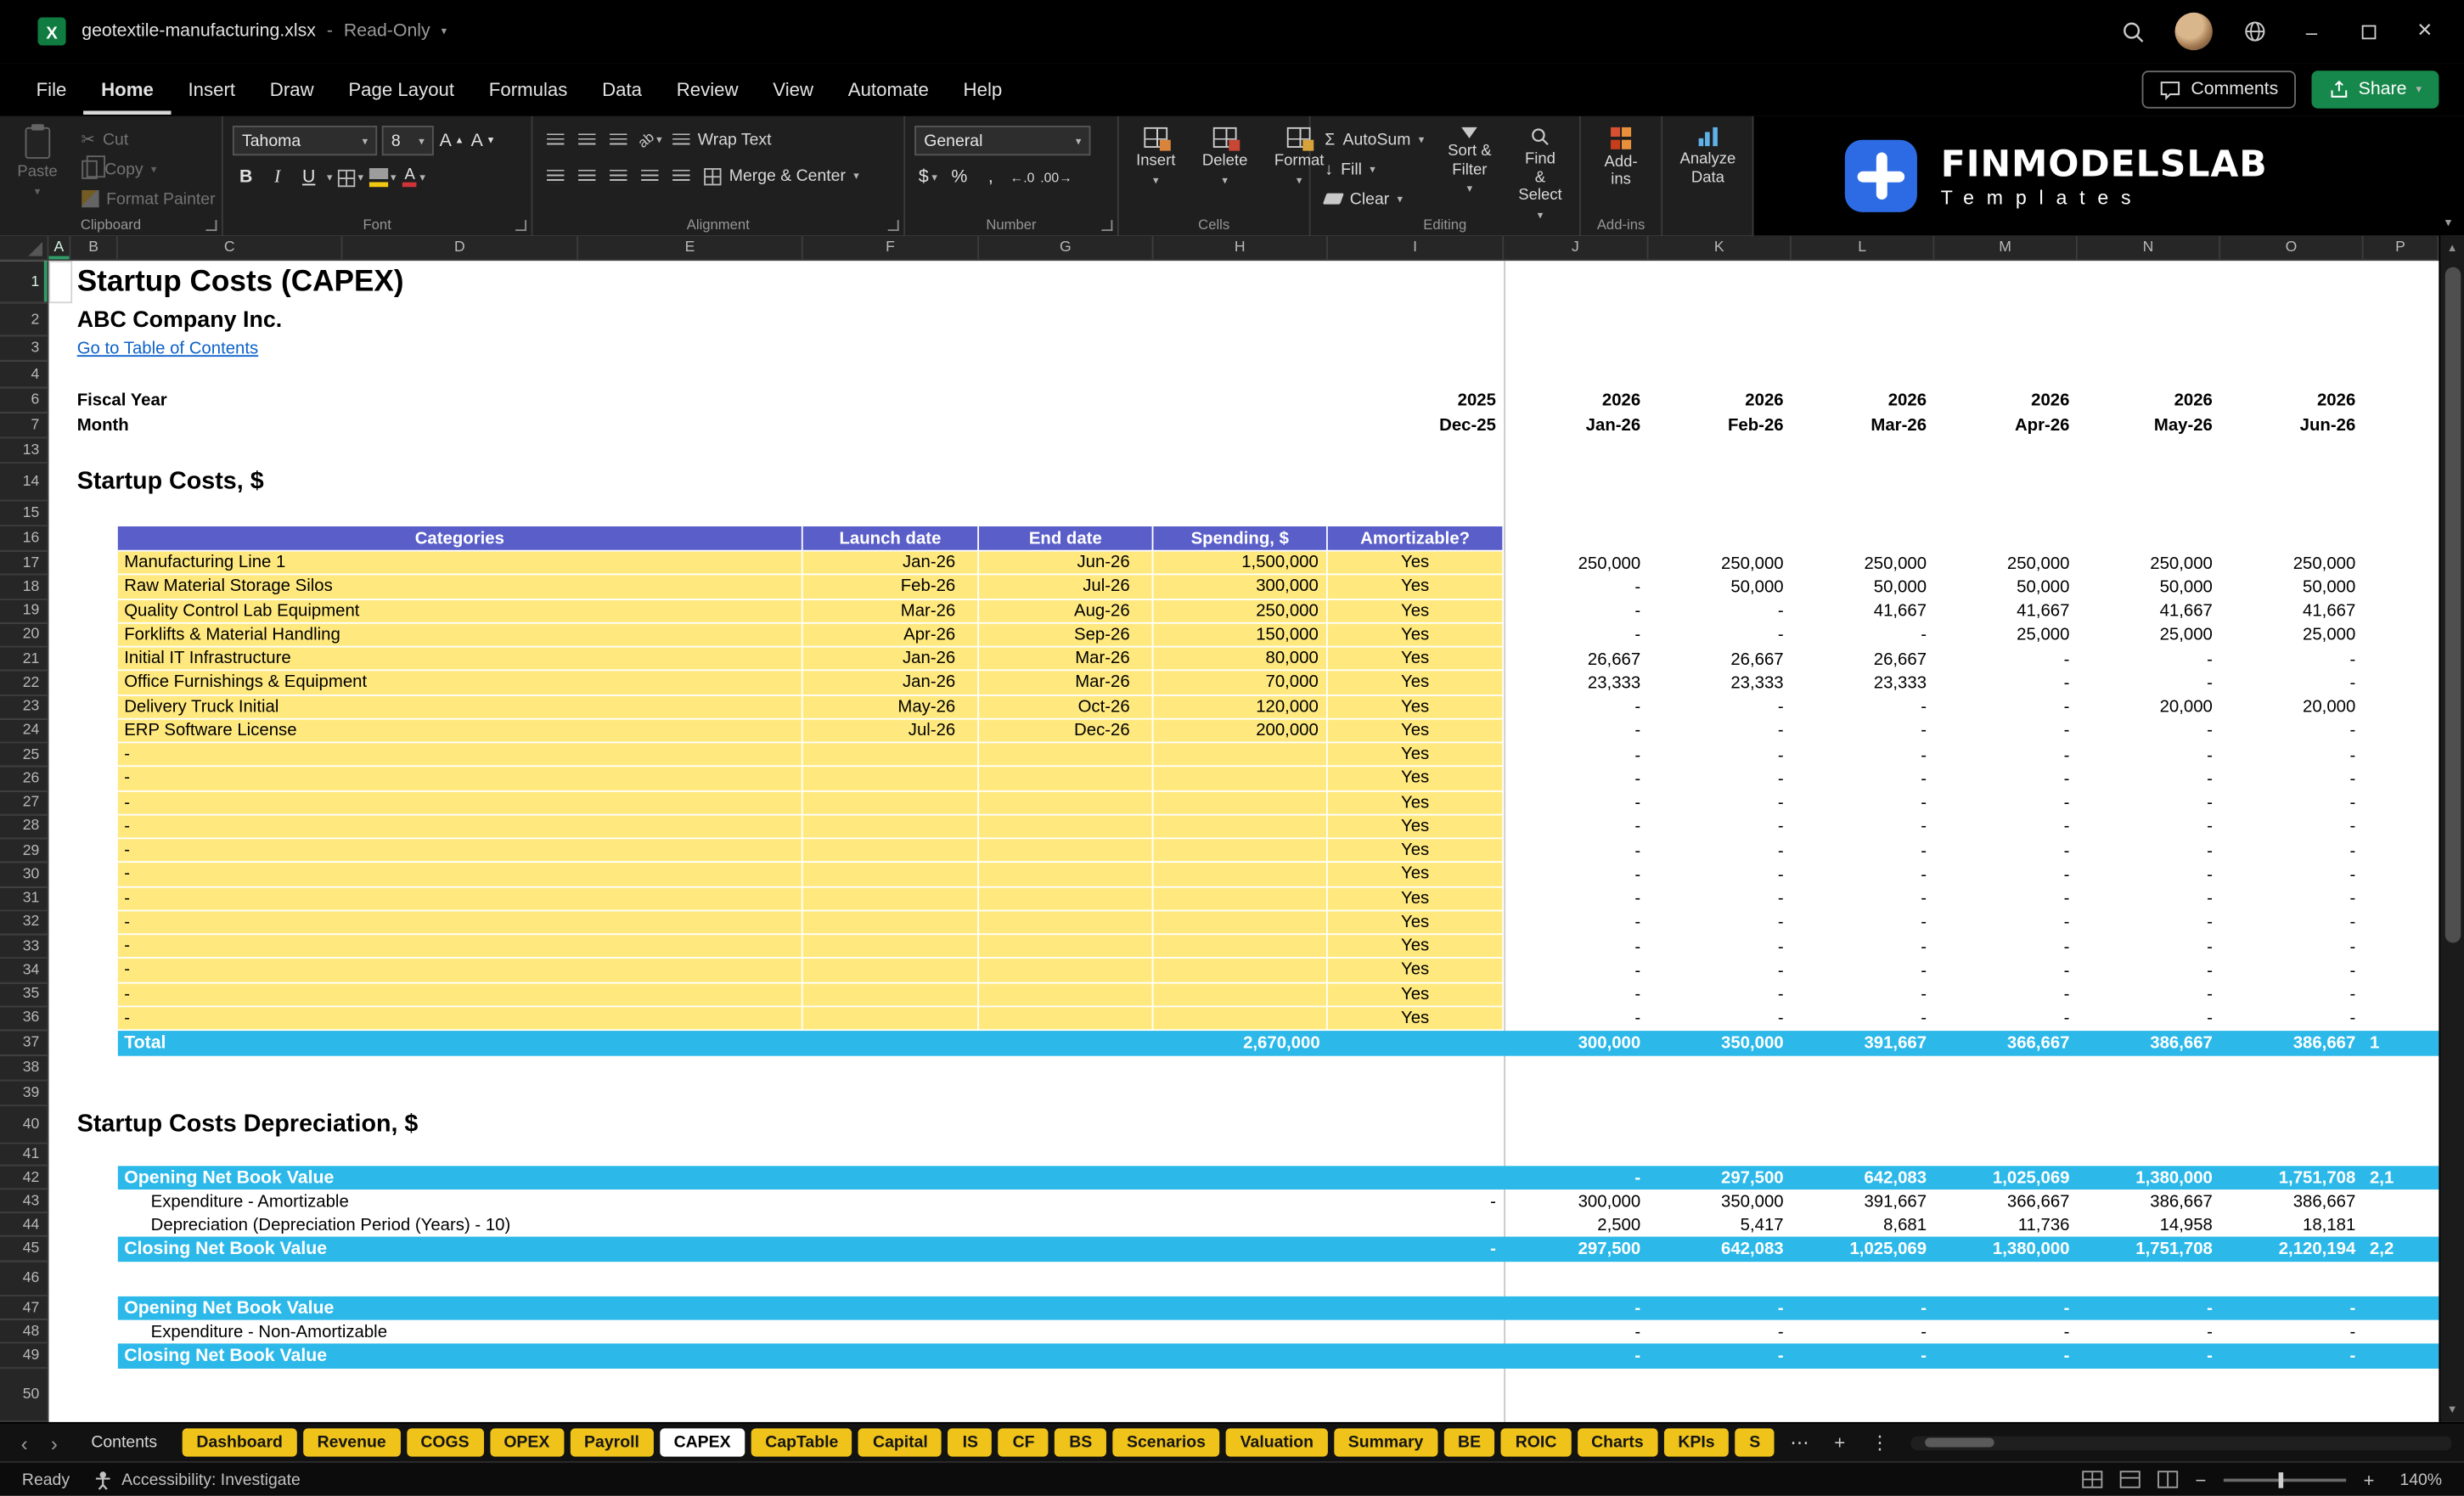 The image size is (2464, 1496). Describe the element at coordinates (891, 247) in the screenshot. I see `column-header-F: F` at that location.